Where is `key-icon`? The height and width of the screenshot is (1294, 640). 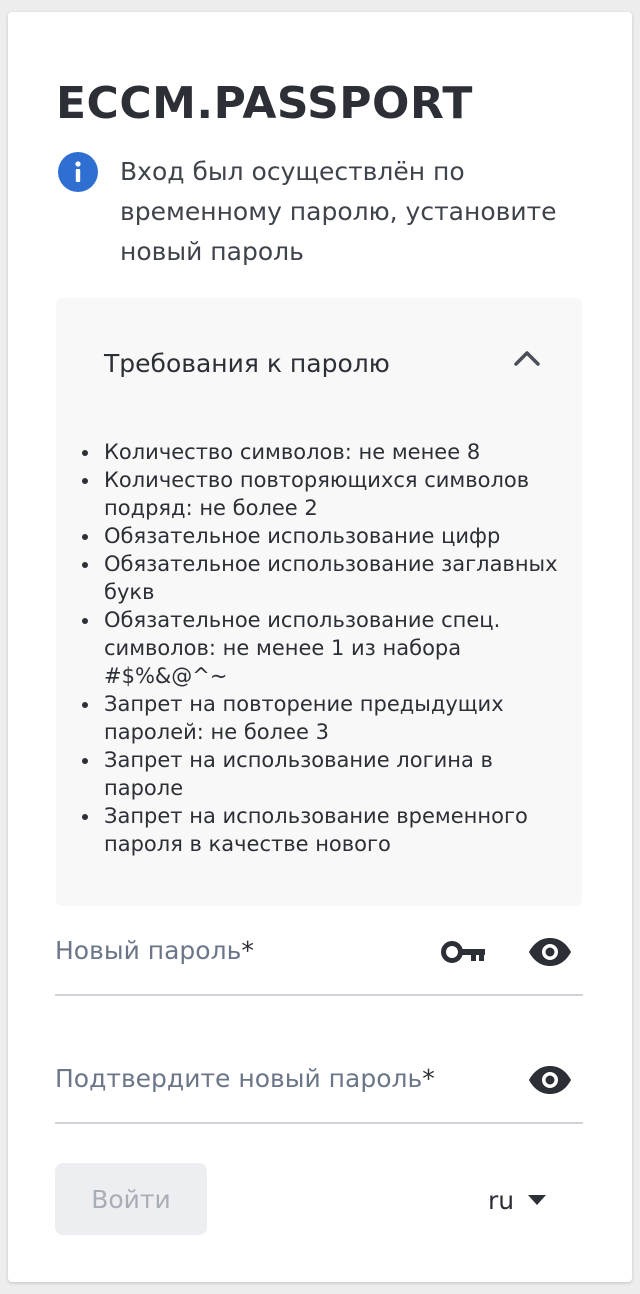 key-icon is located at coordinates (463, 952).